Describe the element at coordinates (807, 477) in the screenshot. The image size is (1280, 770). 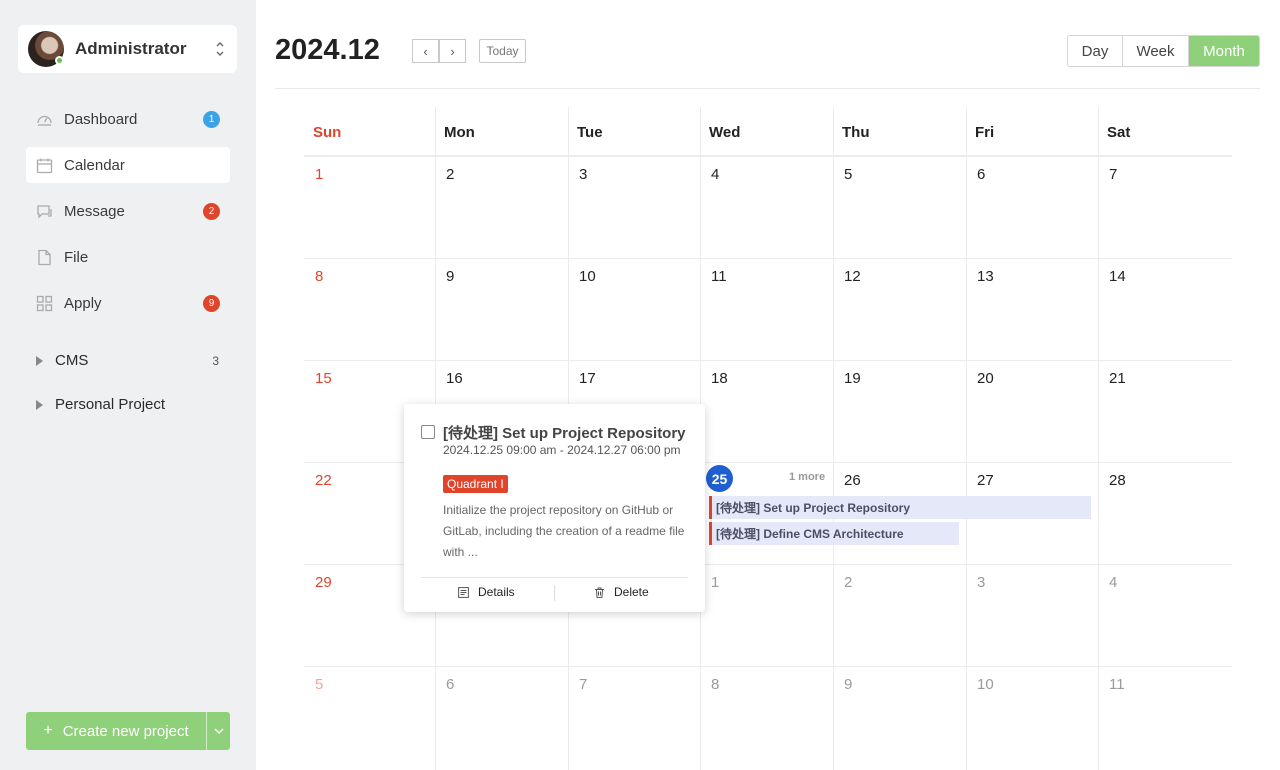
I see `more-events-link: 1 more` at that location.